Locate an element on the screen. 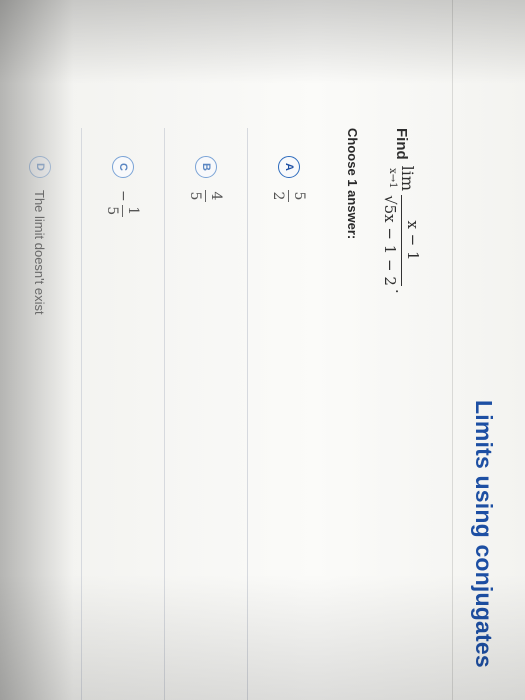 Image resolution: width=525 pixels, height=700 pixels. choice-b-value: 4 5 is located at coordinates (206, 196).